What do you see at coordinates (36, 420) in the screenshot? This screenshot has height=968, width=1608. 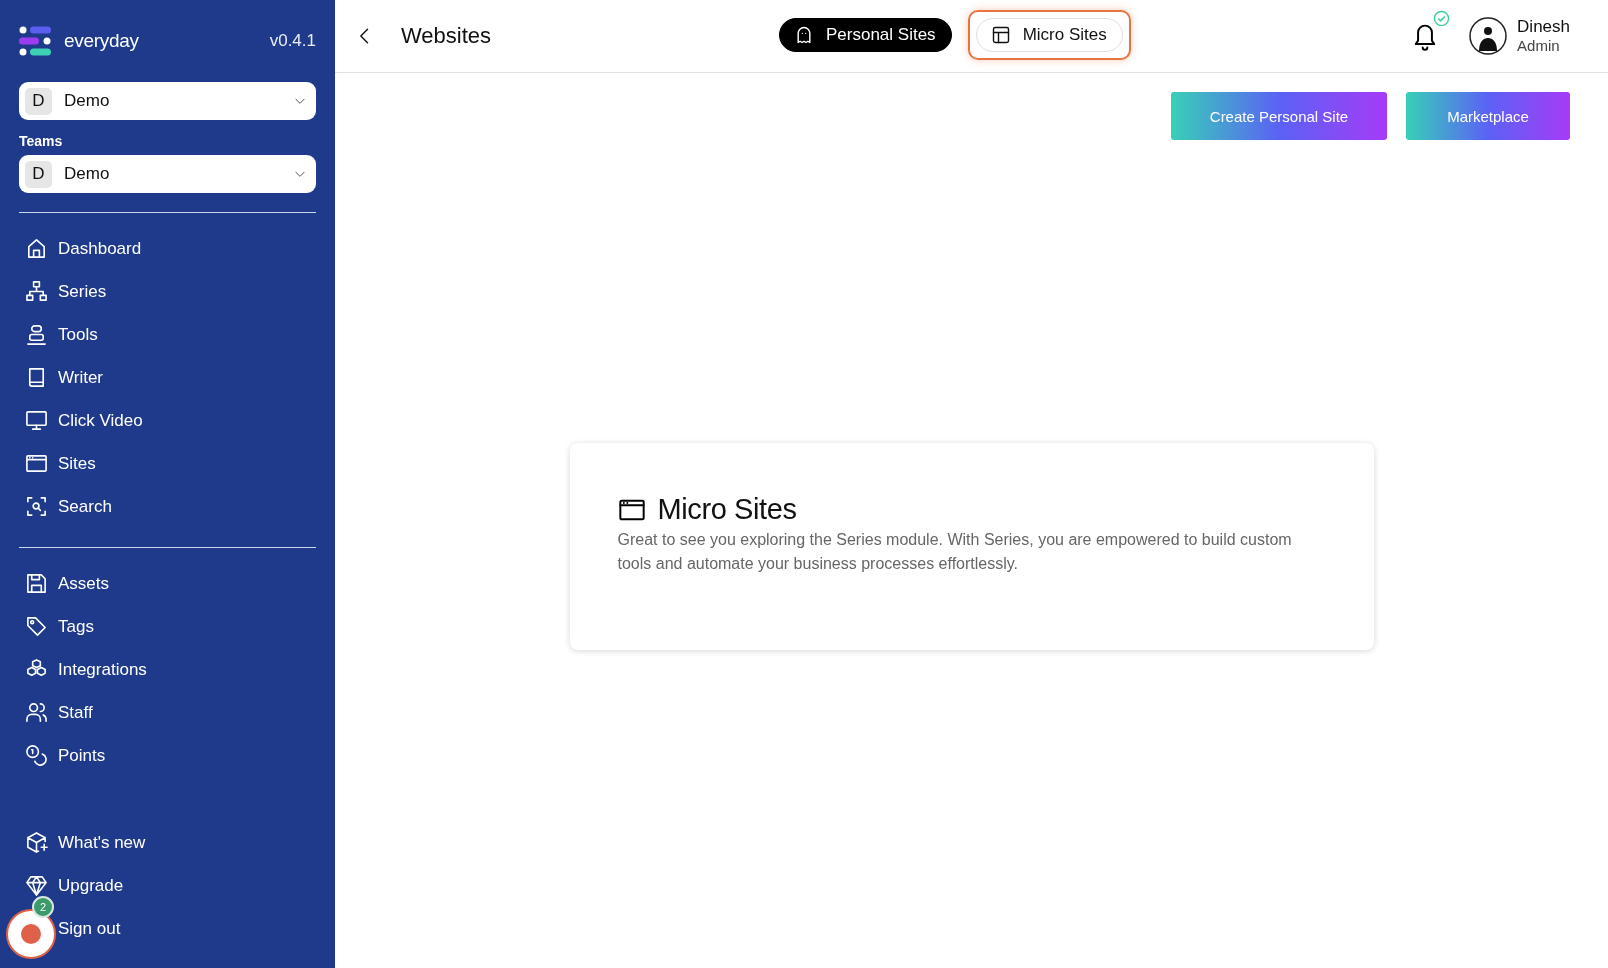 I see `monitor-icon` at bounding box center [36, 420].